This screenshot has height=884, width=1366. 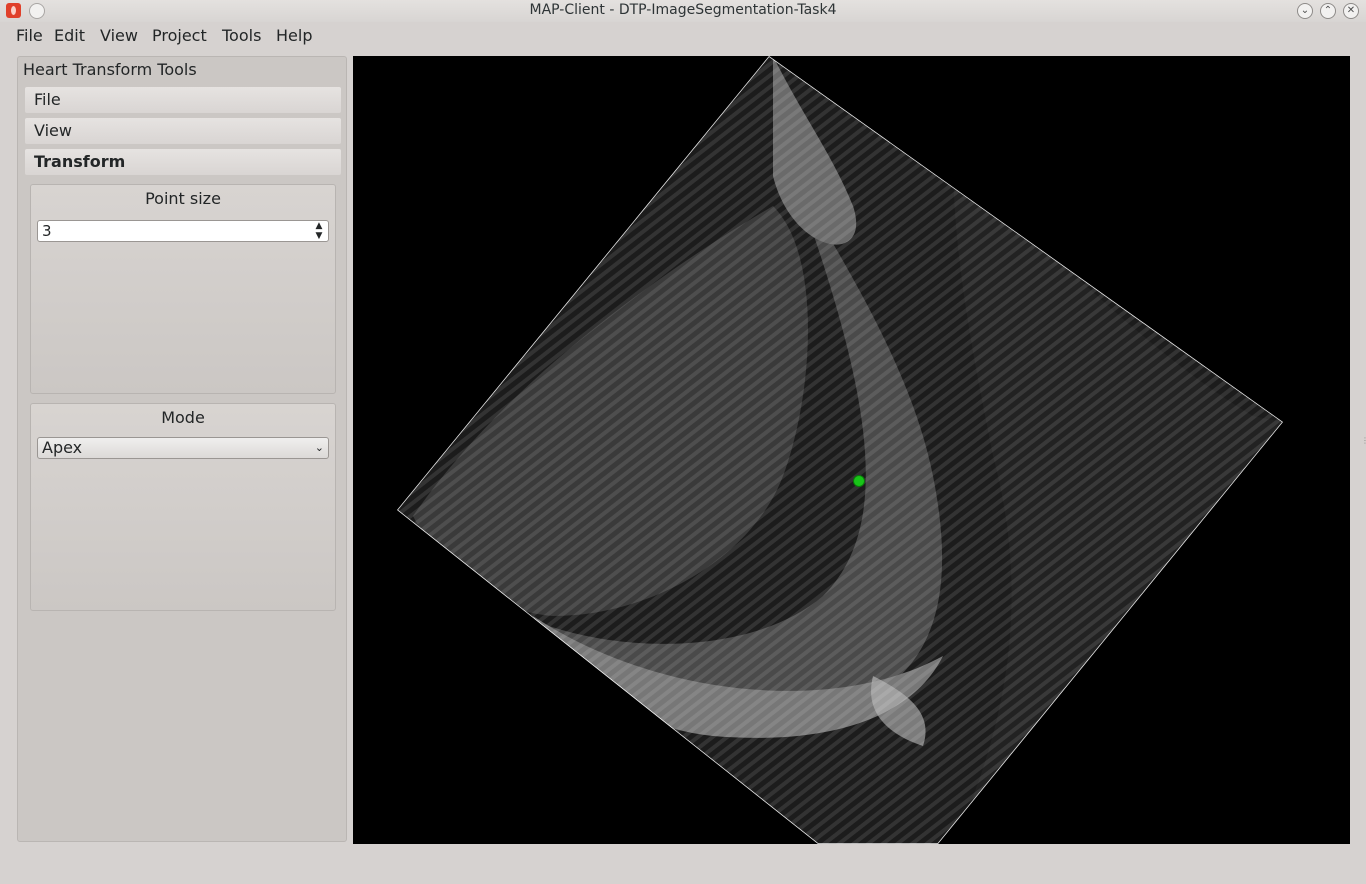 I want to click on apex-marker-point, so click(x=859, y=481).